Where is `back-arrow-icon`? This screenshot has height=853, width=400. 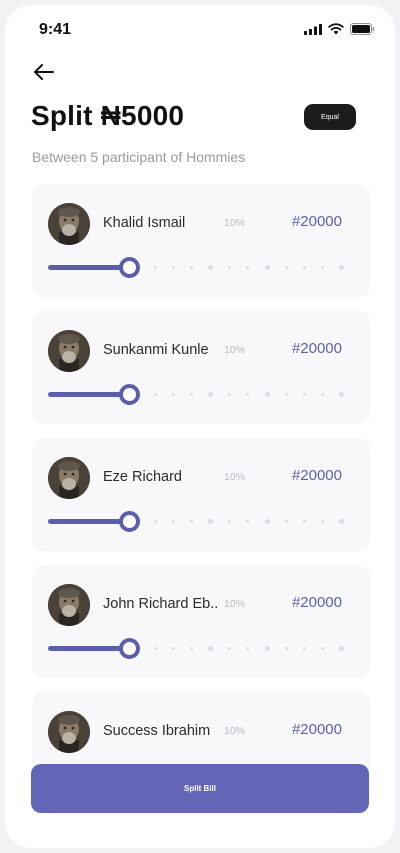
back-arrow-icon is located at coordinates (44, 72).